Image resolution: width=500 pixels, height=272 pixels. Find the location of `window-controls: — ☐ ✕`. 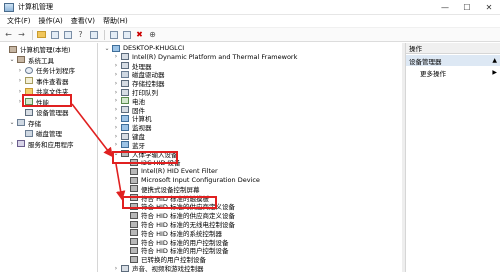

window-controls: — ☐ ✕ is located at coordinates (467, 7).